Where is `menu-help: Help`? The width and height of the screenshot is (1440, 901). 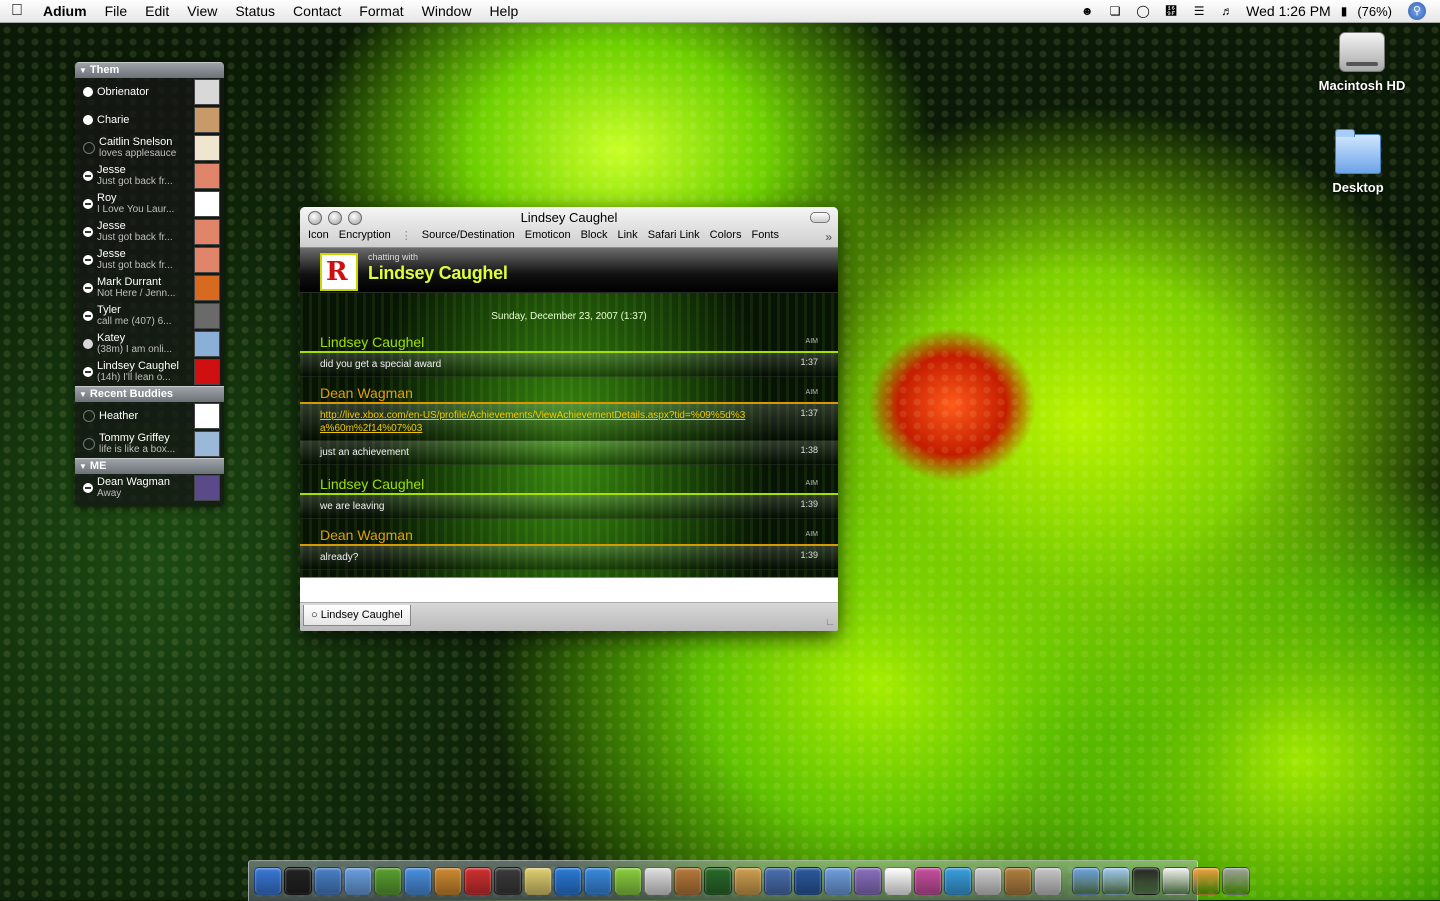
menu-help: Help is located at coordinates (503, 11).